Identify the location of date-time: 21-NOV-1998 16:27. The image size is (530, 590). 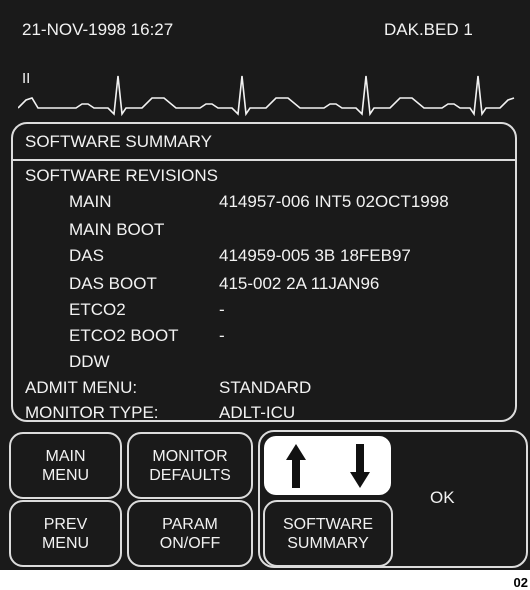
(98, 29).